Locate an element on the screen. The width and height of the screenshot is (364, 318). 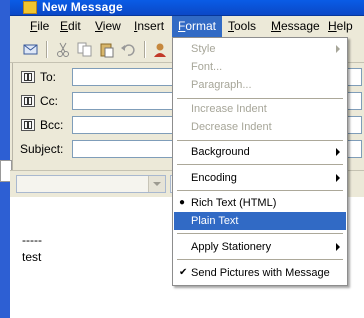
checkmark-icon: ✔ is located at coordinates (183, 272).